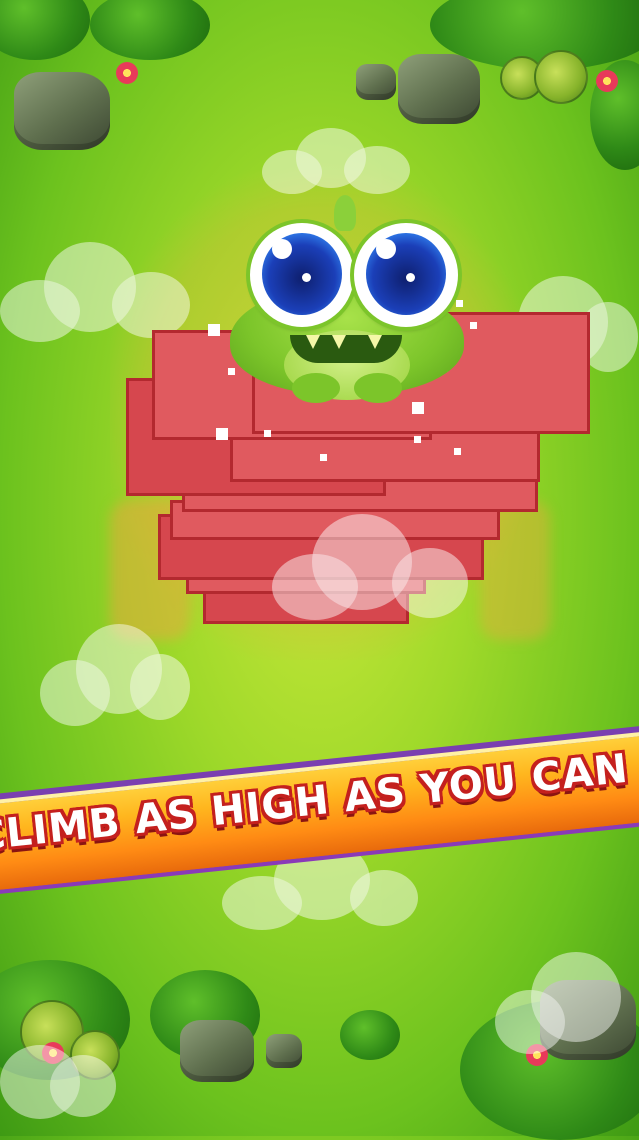 The height and width of the screenshot is (1140, 639). What do you see at coordinates (302, 275) in the screenshot?
I see `frog-eye-left` at bounding box center [302, 275].